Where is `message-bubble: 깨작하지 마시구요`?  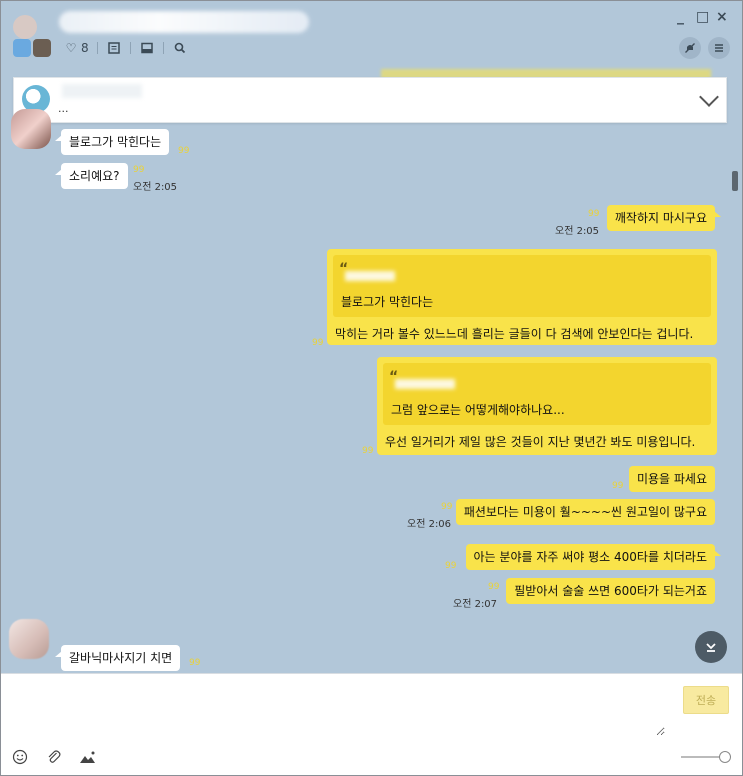
message-bubble: 깨작하지 마시구요 is located at coordinates (664, 218).